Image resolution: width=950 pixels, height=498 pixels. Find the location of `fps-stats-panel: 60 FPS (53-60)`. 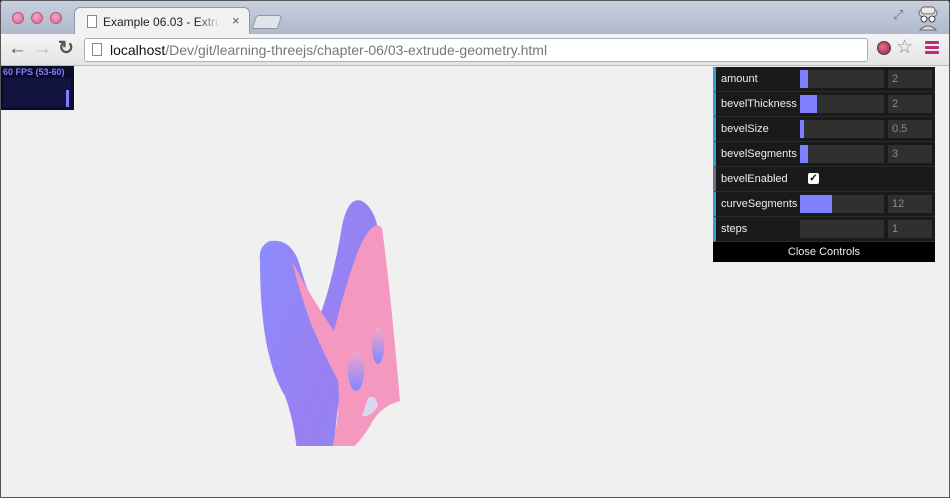

fps-stats-panel: 60 FPS (53-60) is located at coordinates (37, 88).